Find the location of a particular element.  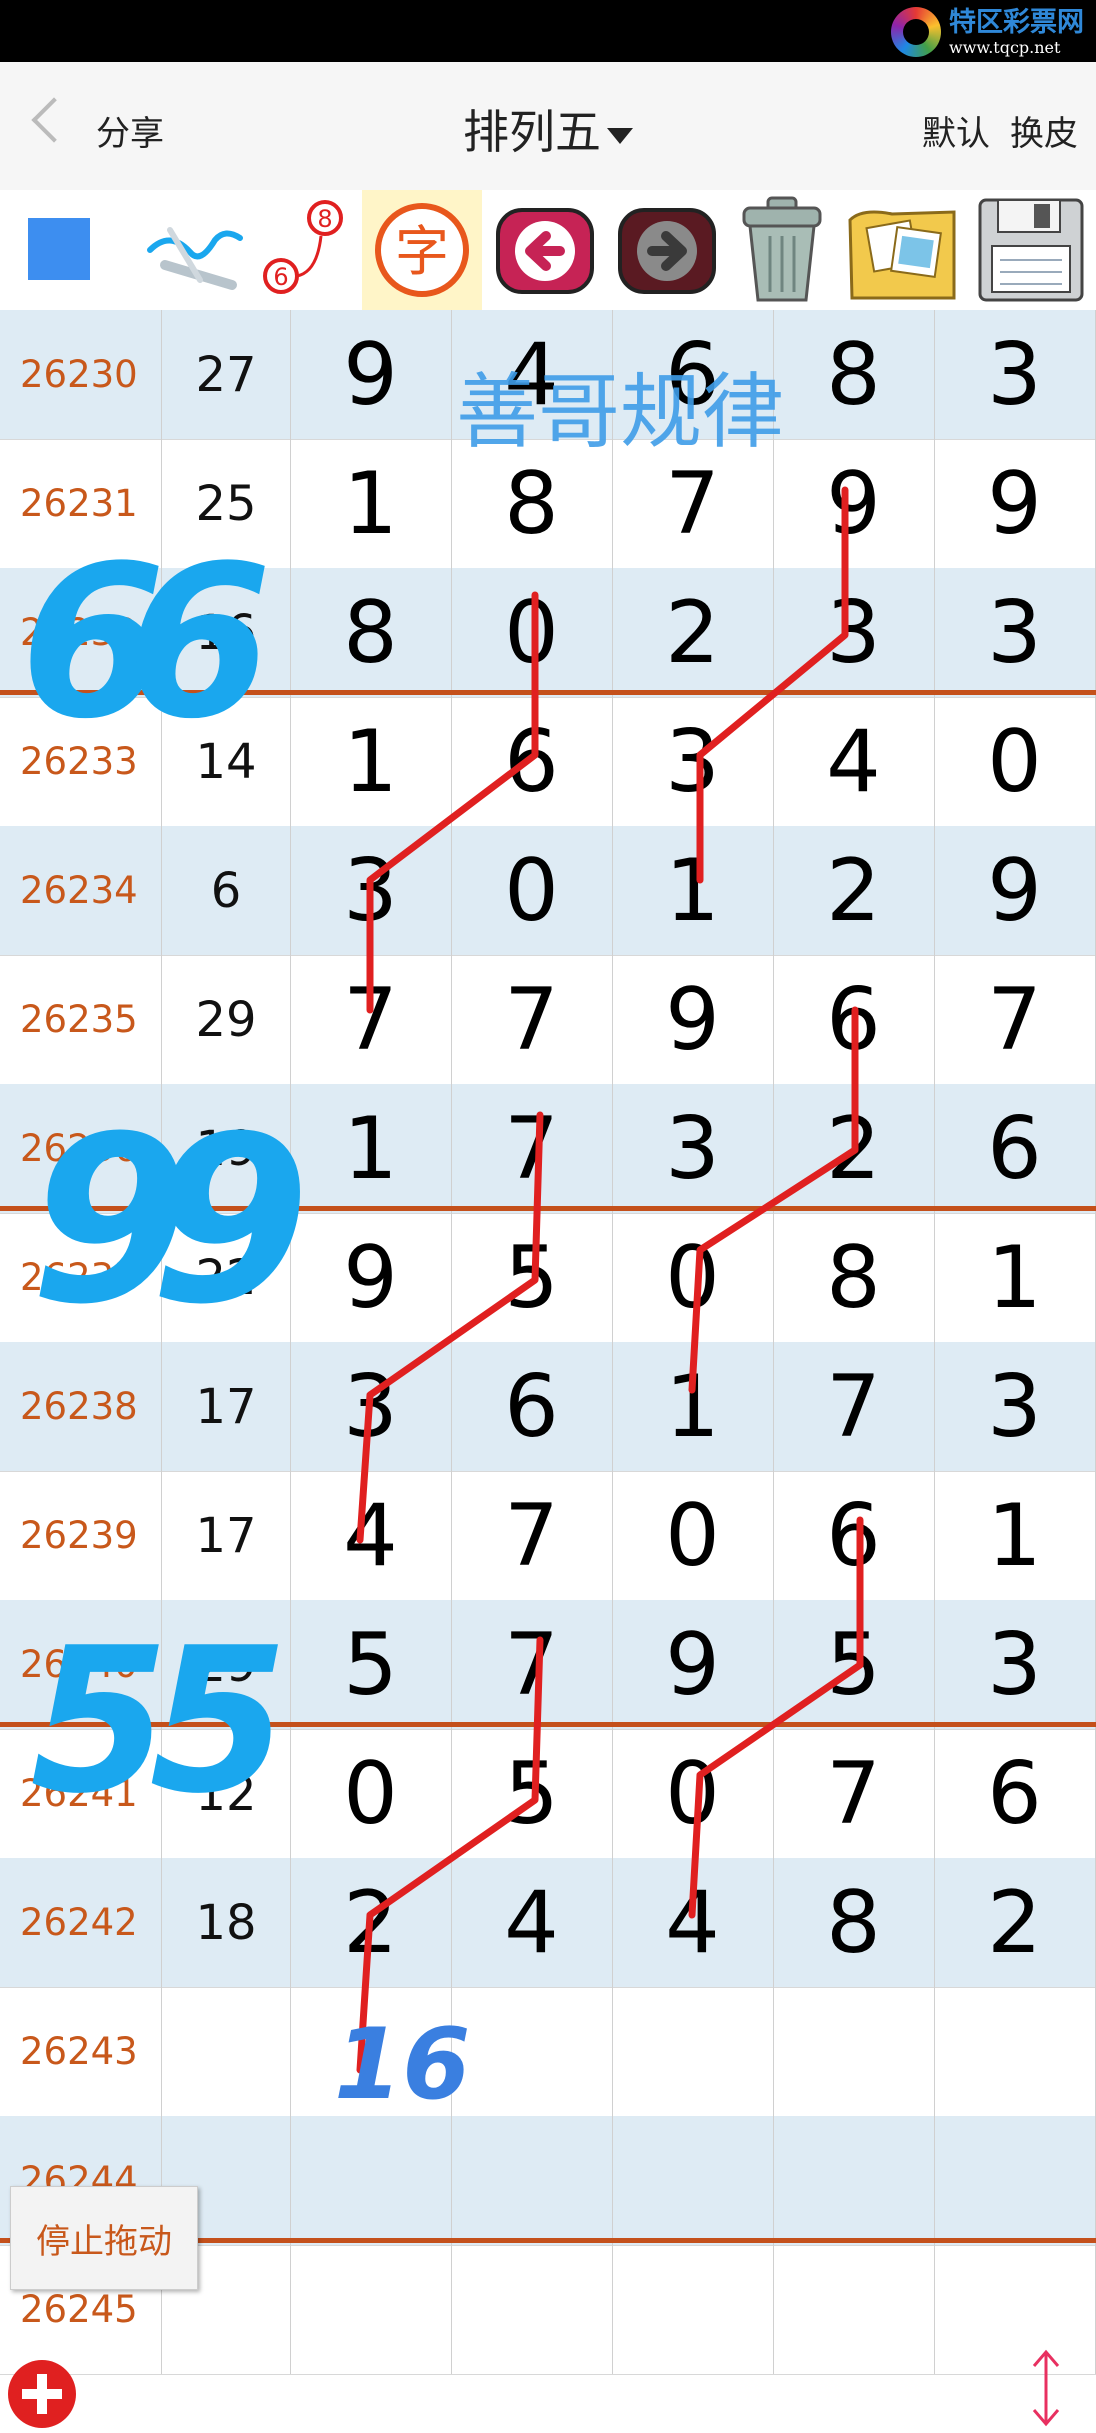

add-plus-icon is located at coordinates (42, 2394).